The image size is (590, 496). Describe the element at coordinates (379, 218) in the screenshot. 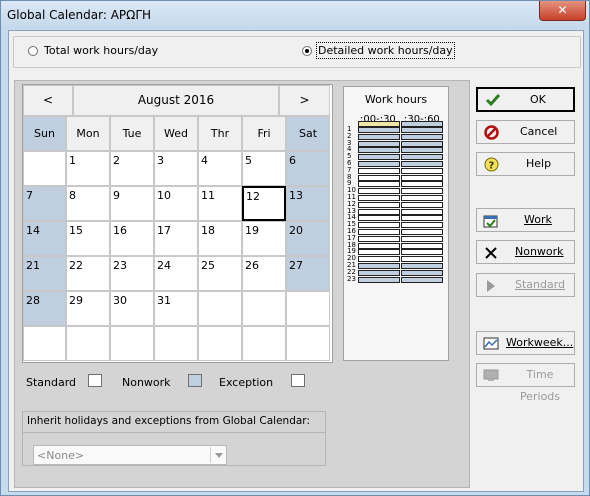

I see `hour-slot-14-first-half` at that location.